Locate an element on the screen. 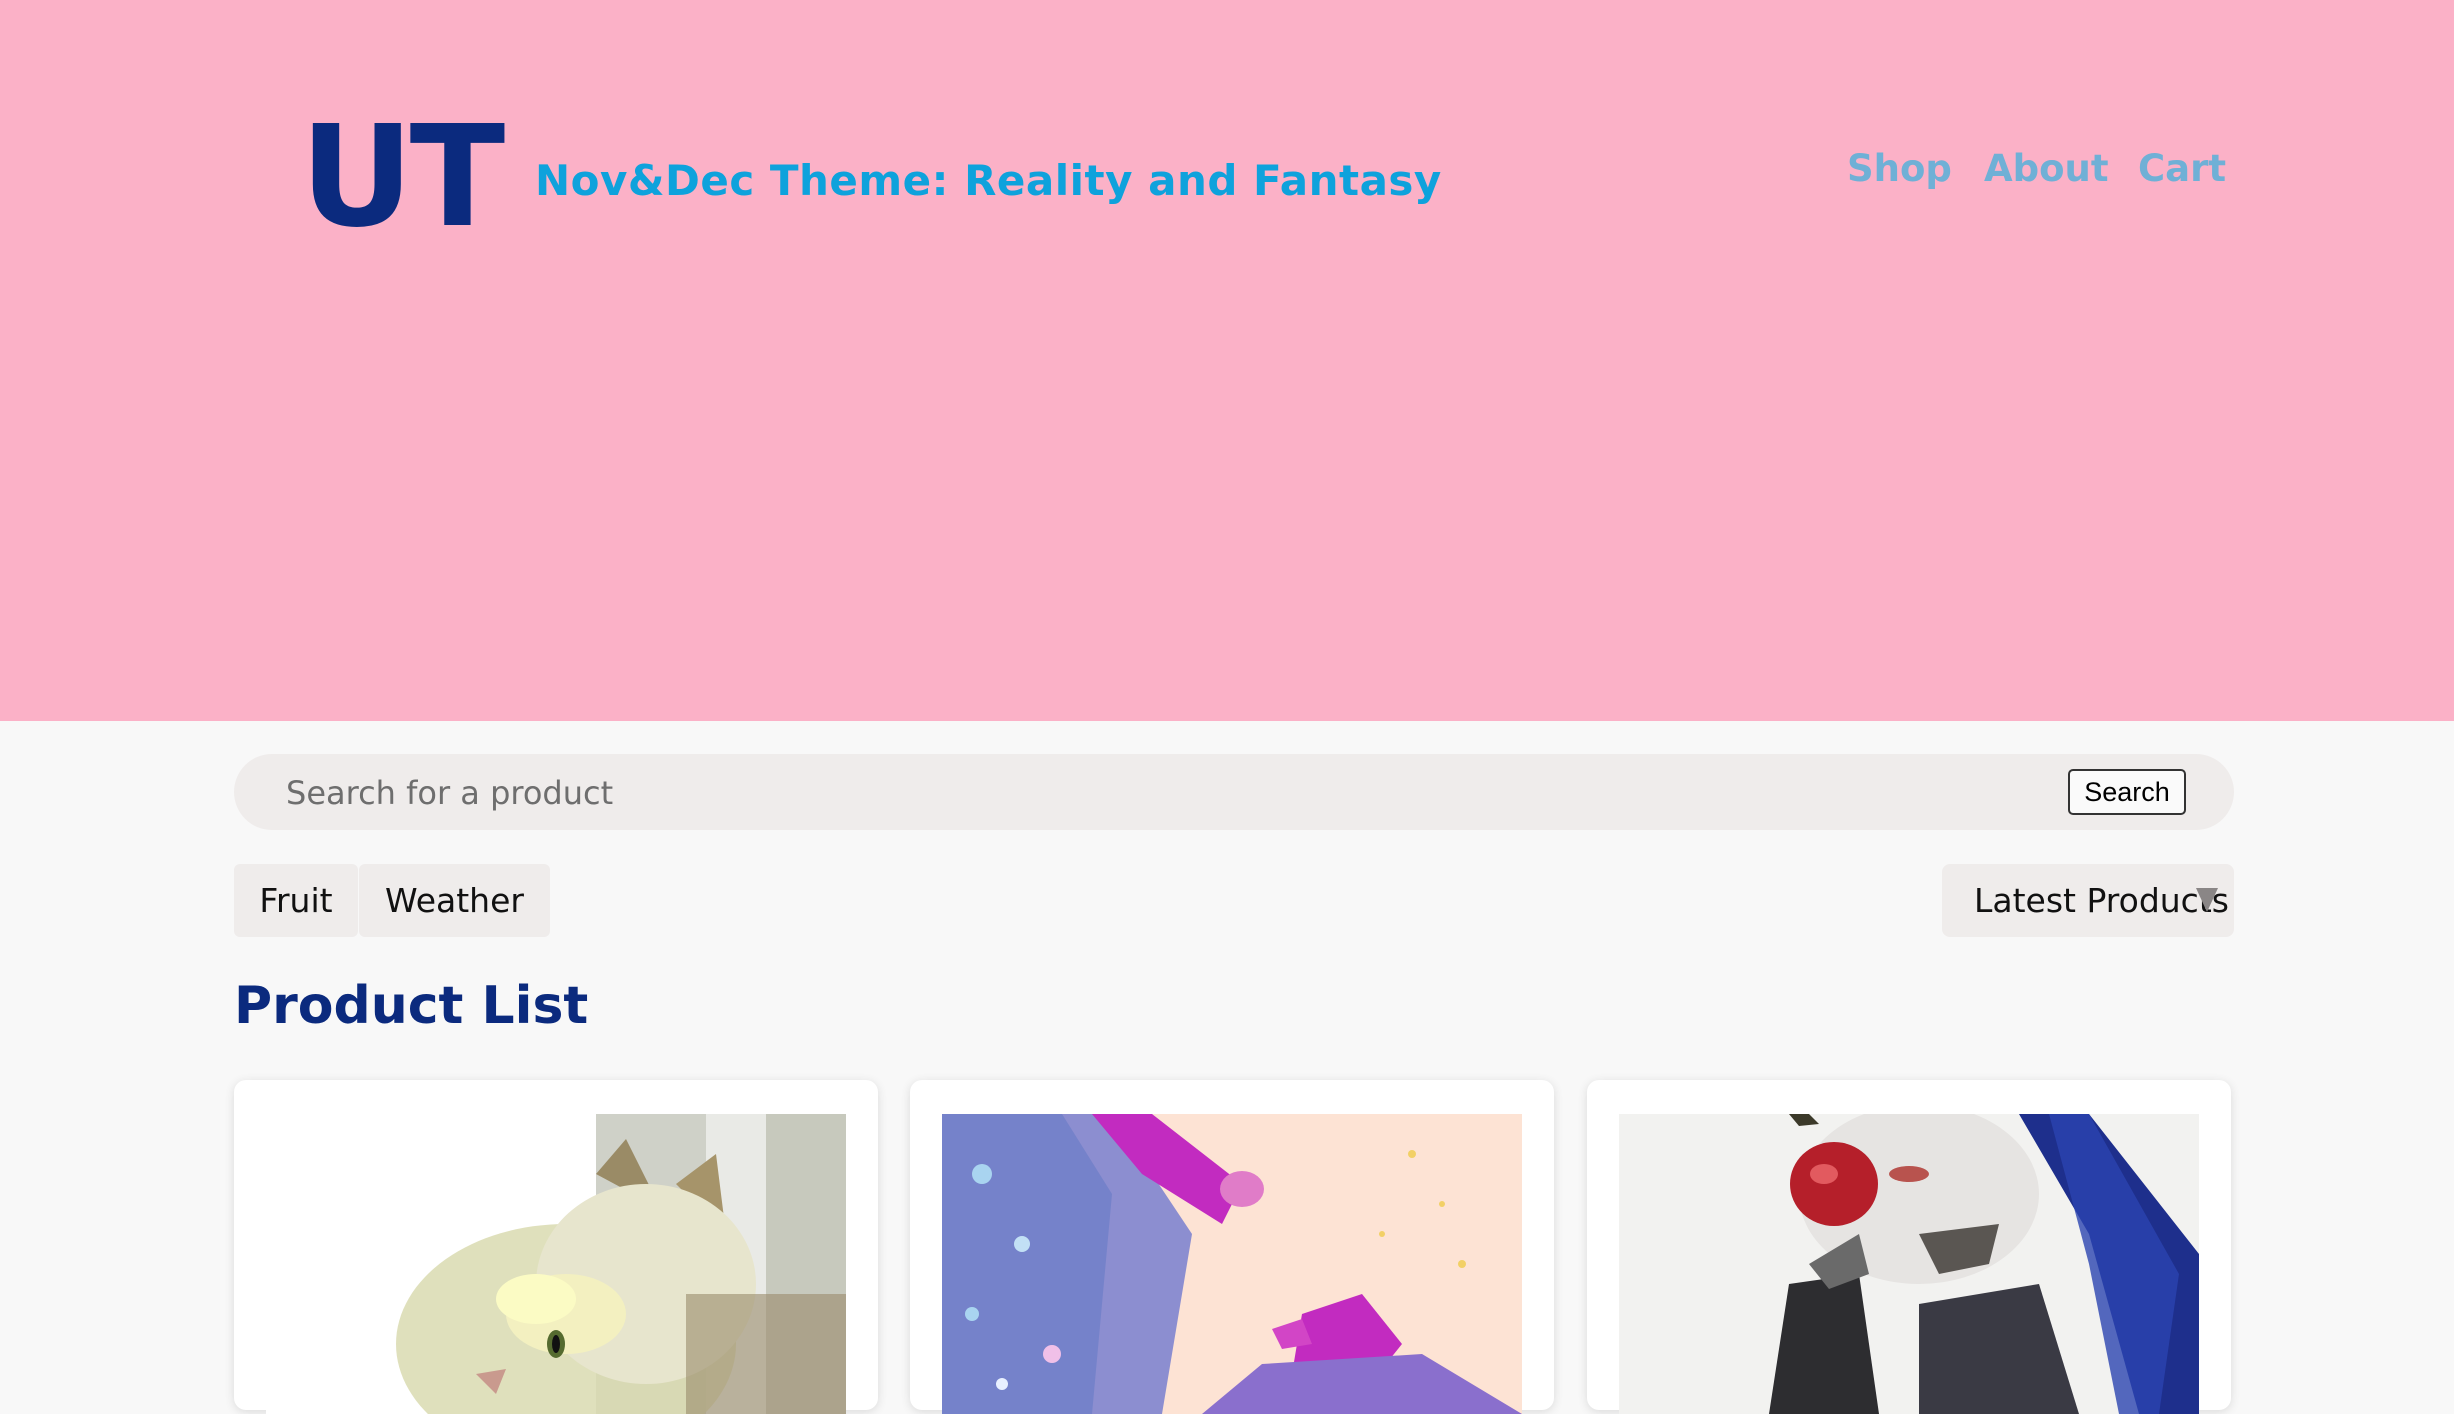  nav-shop-link: Shop is located at coordinates (1899, 168).